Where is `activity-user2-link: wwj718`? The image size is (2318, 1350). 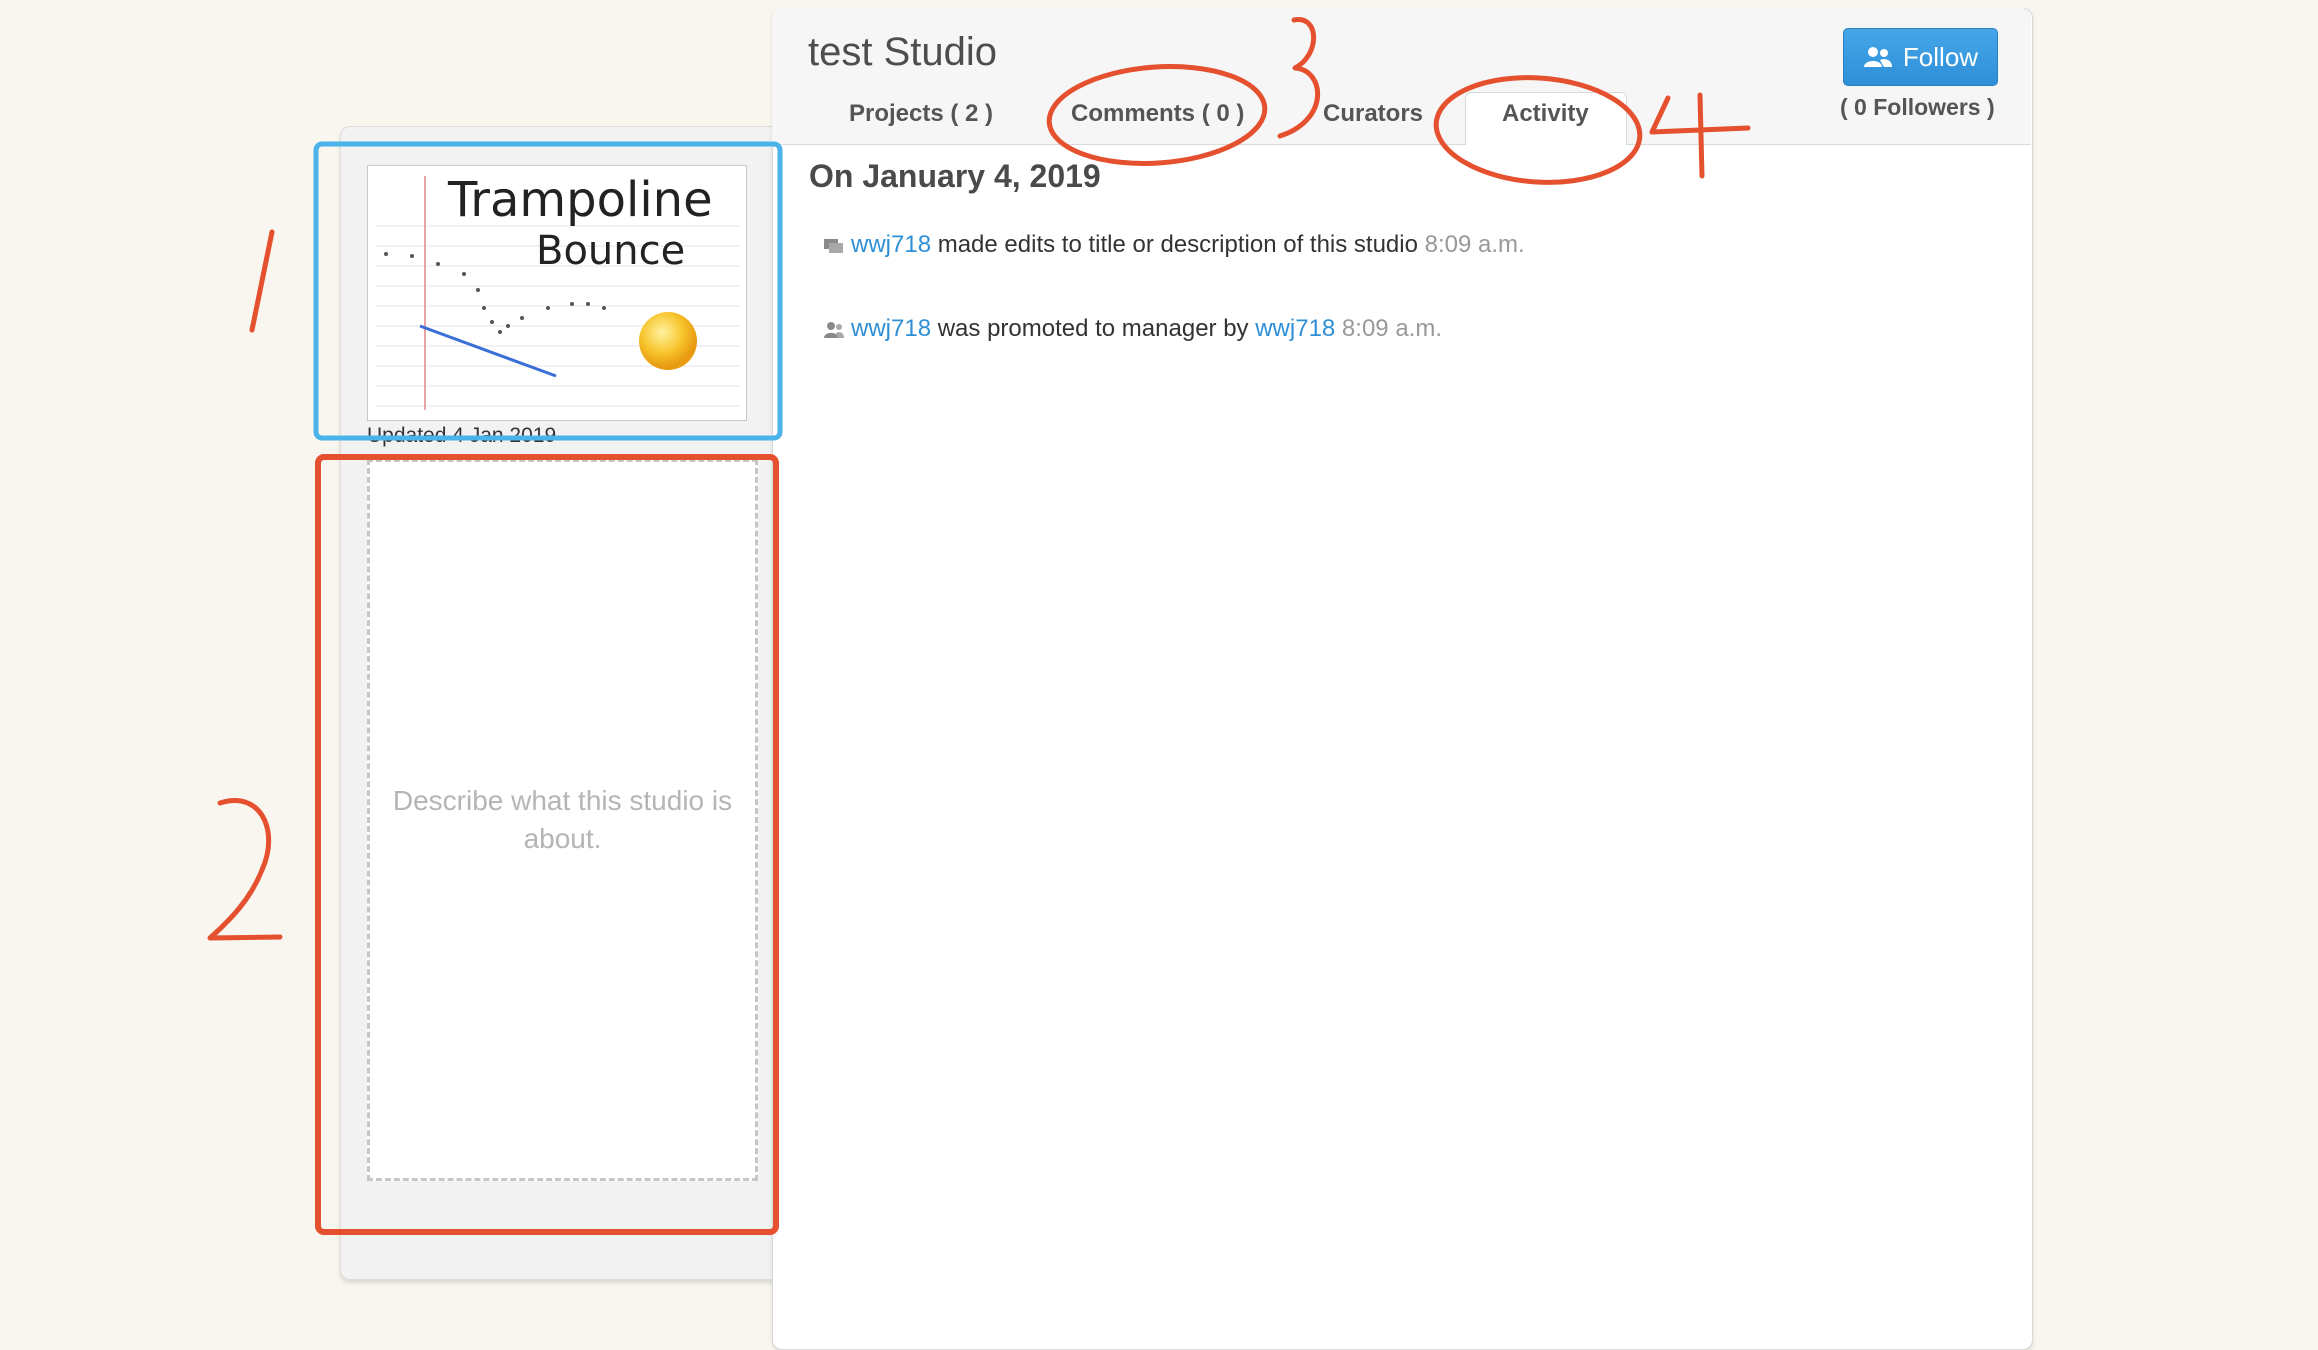
activity-user2-link: wwj718 is located at coordinates (1295, 328).